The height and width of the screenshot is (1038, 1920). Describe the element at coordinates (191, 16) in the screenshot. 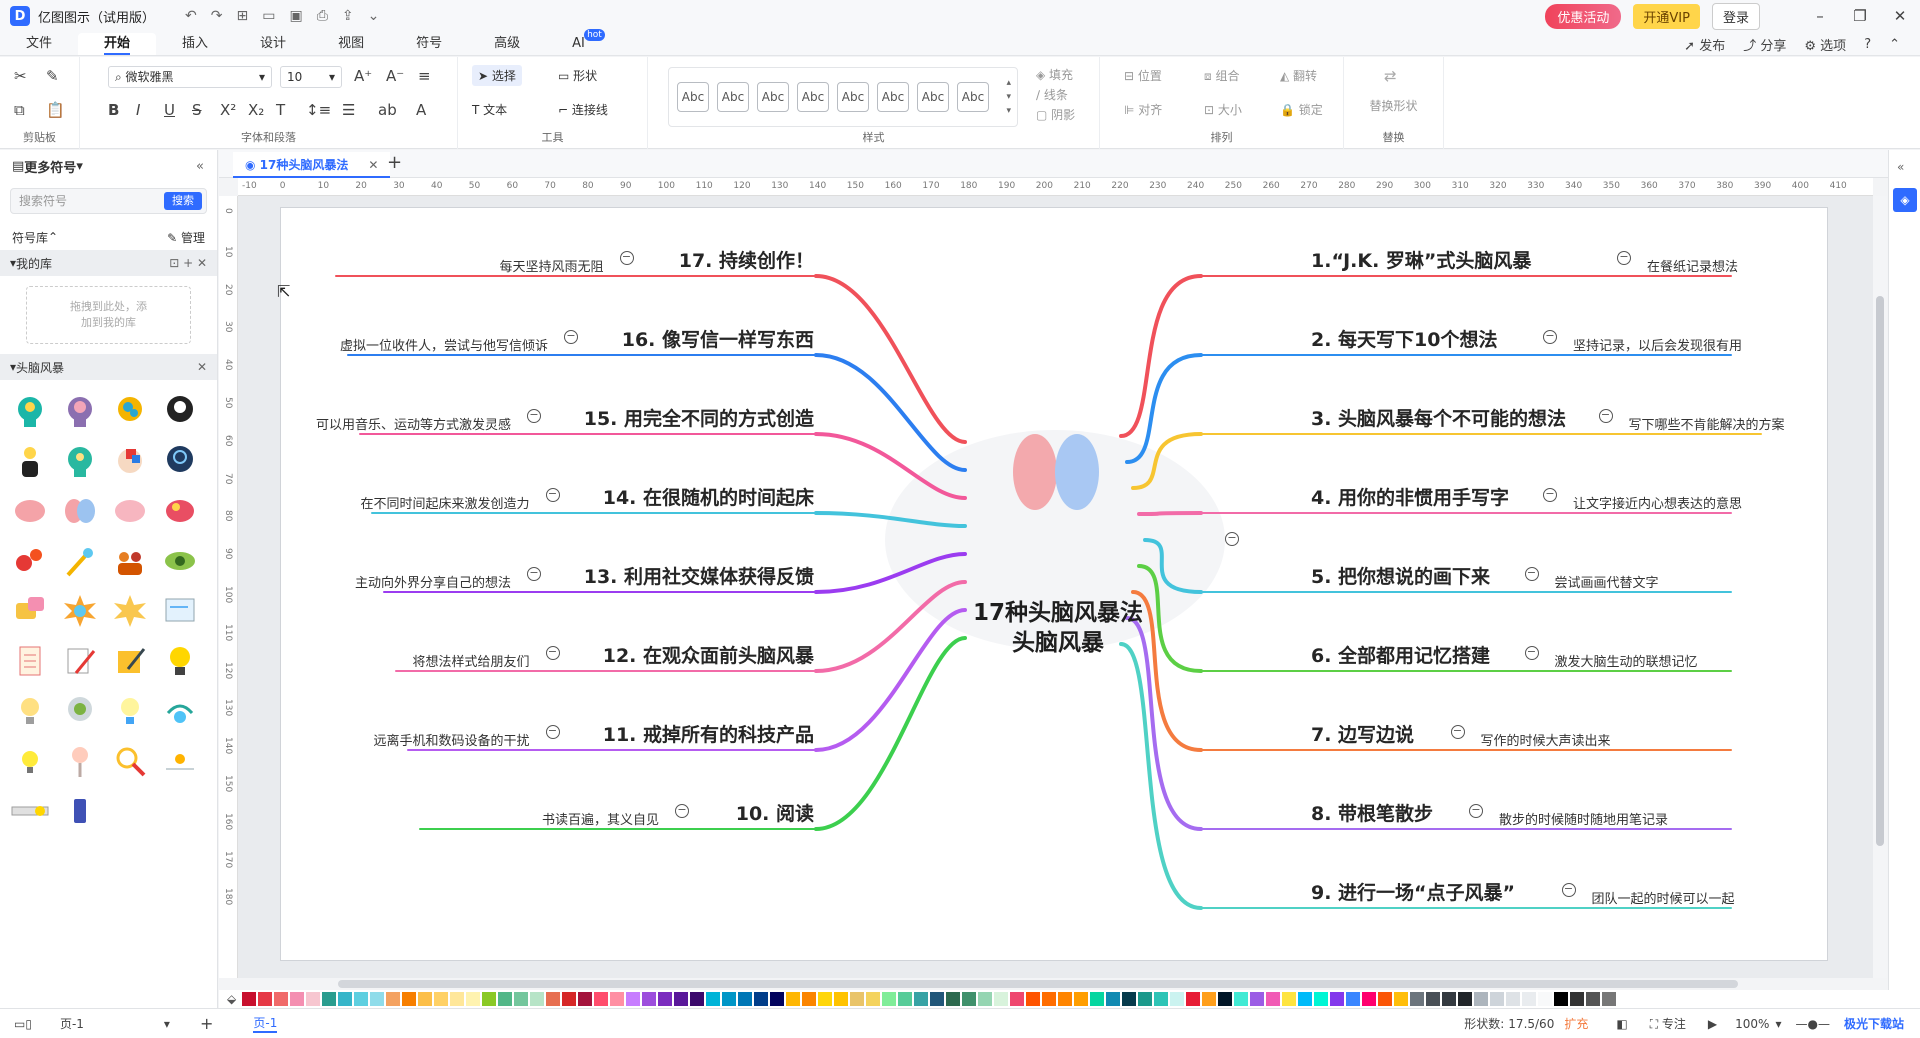

I see `undo-icon: ↶` at that location.